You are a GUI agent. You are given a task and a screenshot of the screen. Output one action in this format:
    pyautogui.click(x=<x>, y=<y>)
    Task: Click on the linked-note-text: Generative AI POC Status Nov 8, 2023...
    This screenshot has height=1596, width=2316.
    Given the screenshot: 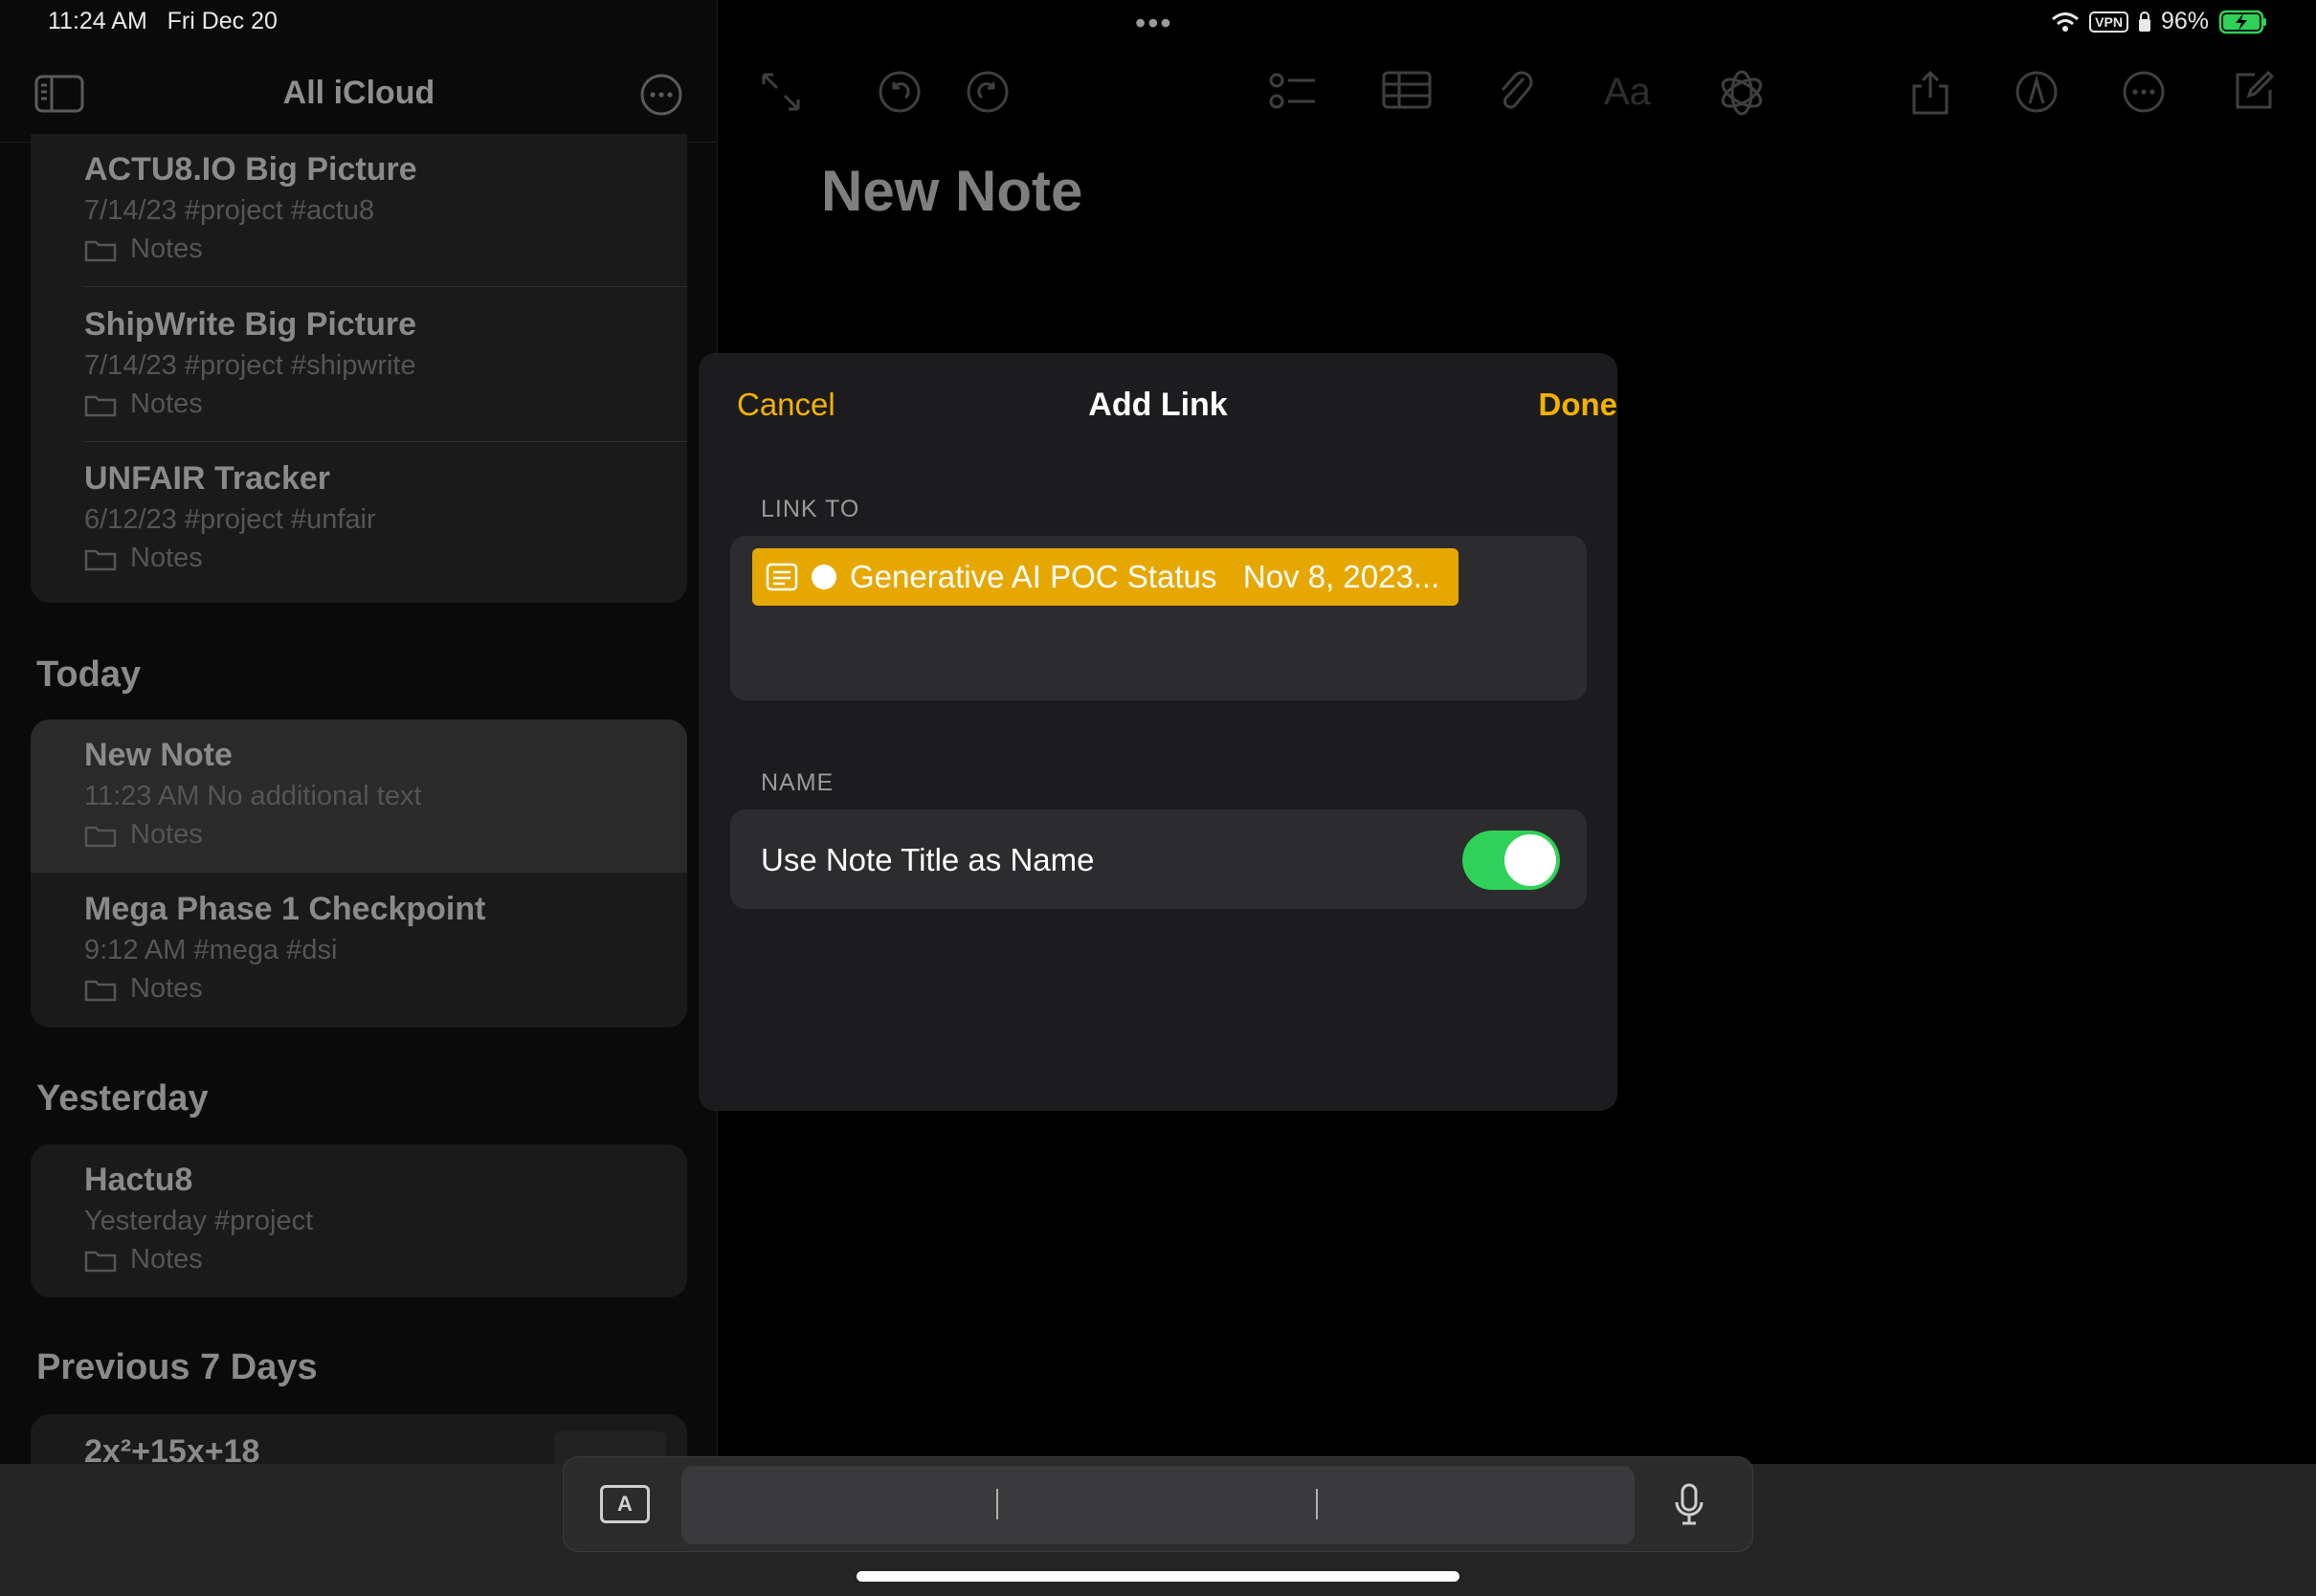 What is the action you would take?
    pyautogui.click(x=1145, y=577)
    